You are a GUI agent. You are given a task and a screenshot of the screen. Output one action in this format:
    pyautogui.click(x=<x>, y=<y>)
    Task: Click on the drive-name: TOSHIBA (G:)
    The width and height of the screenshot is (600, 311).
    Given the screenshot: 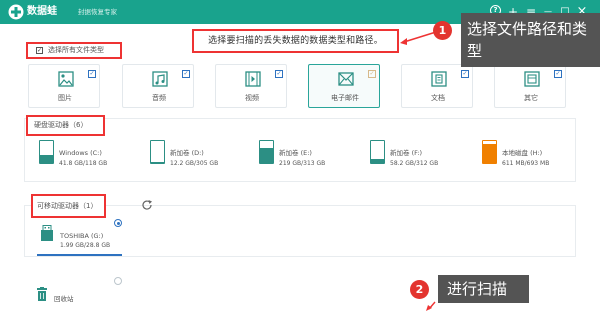 What is the action you would take?
    pyautogui.click(x=82, y=236)
    